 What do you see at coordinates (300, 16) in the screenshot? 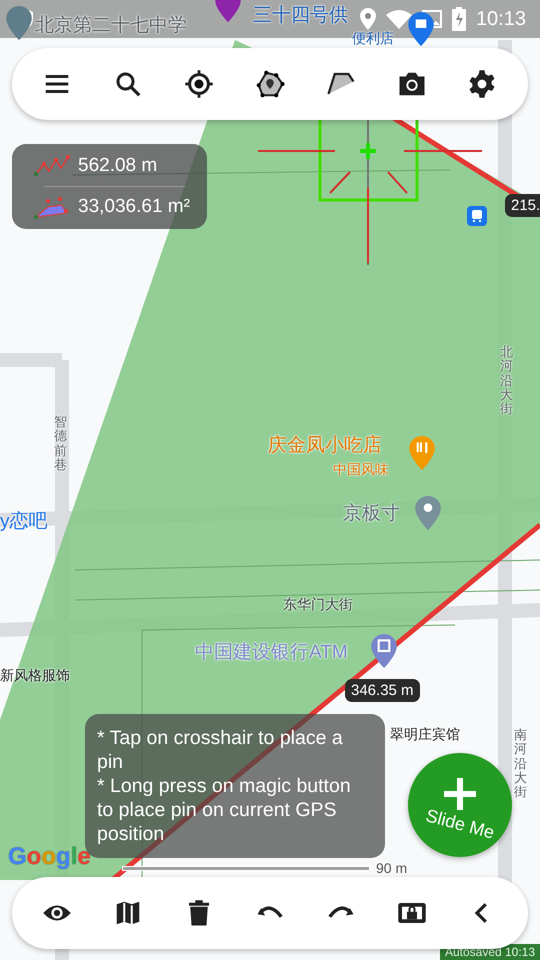
I see `map-label: 三十四号供` at bounding box center [300, 16].